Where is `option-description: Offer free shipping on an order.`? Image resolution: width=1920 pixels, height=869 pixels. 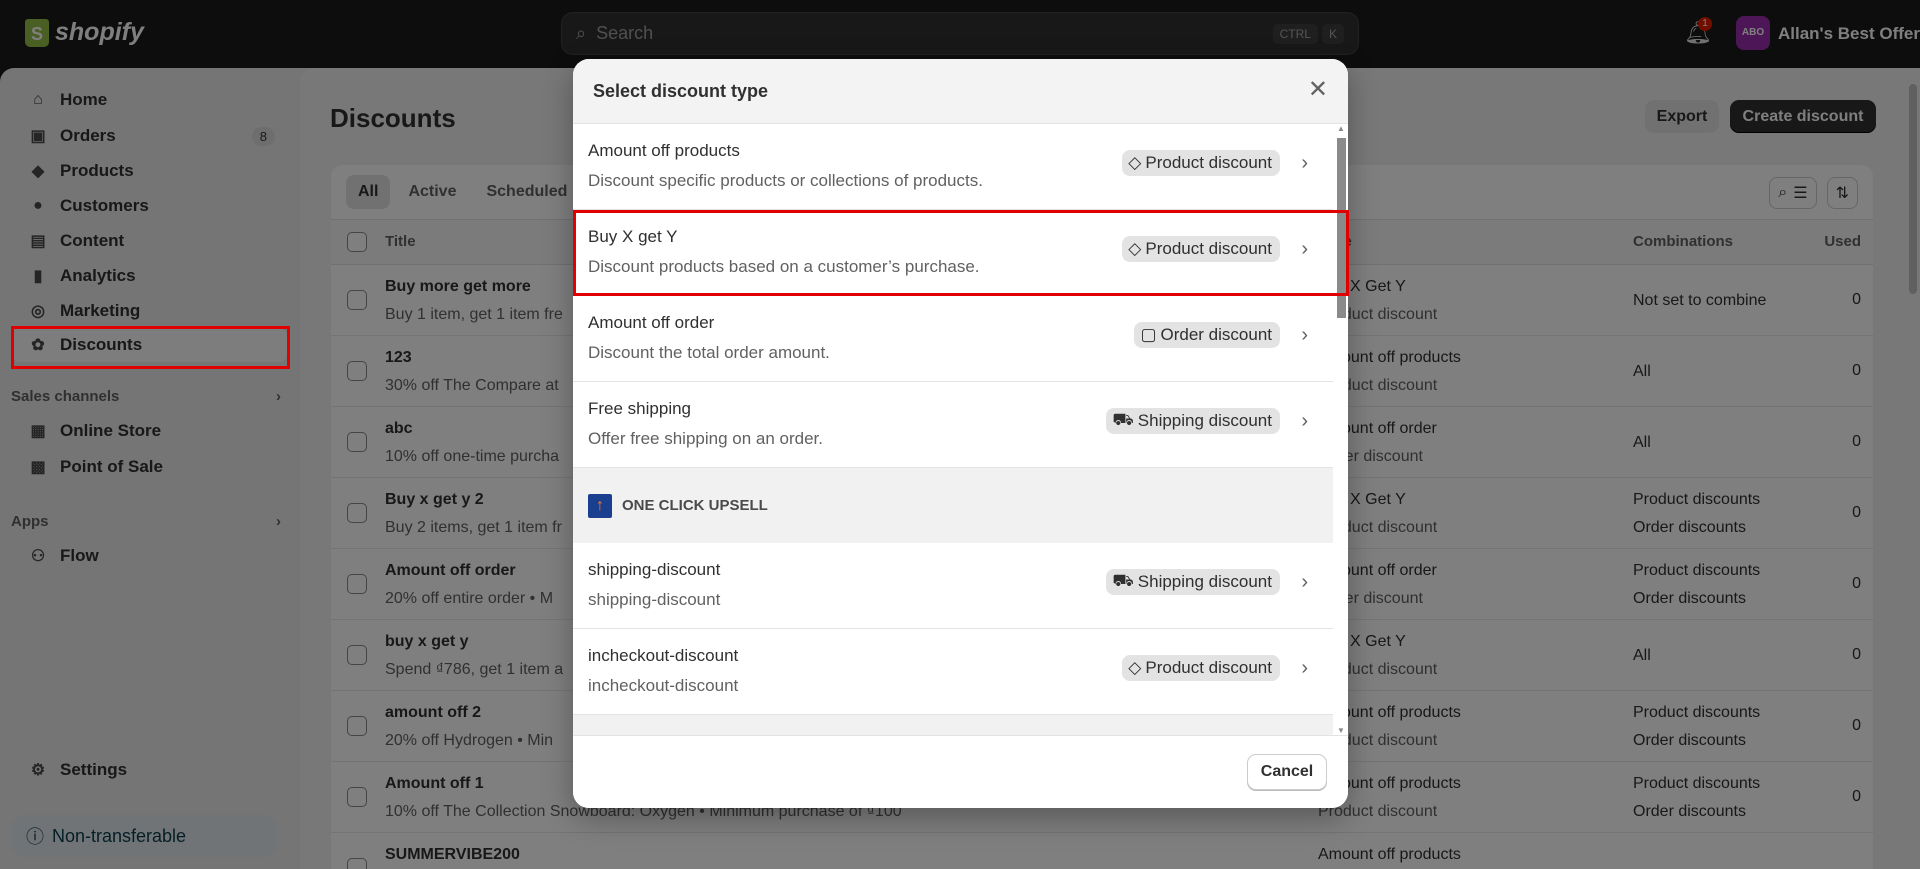
option-description: Offer free shipping on an order. is located at coordinates (706, 438).